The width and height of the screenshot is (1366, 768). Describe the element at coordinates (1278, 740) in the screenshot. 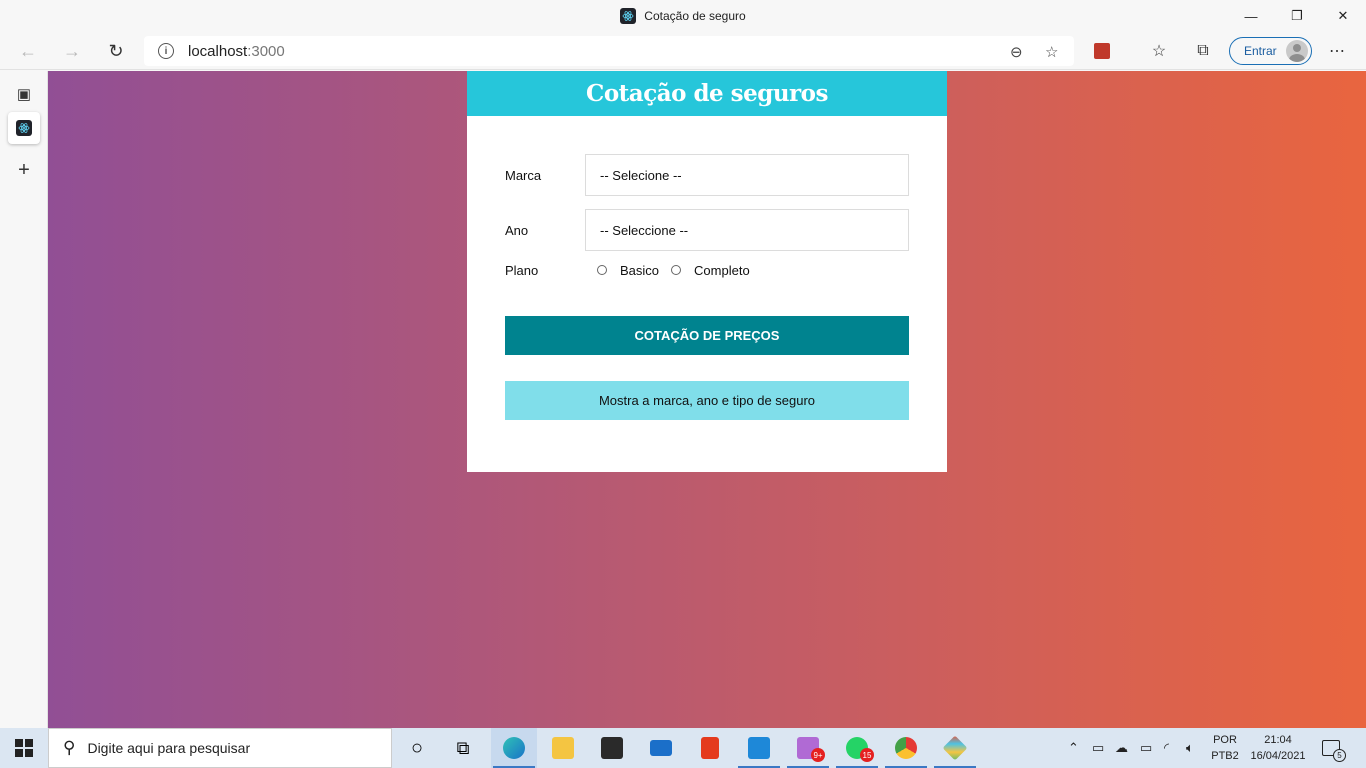

I see `clock-time: 21:04` at that location.